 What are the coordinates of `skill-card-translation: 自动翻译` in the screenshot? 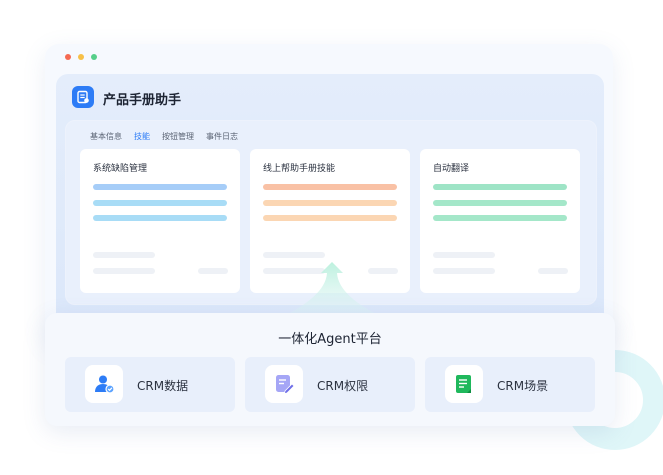 It's located at (500, 221).